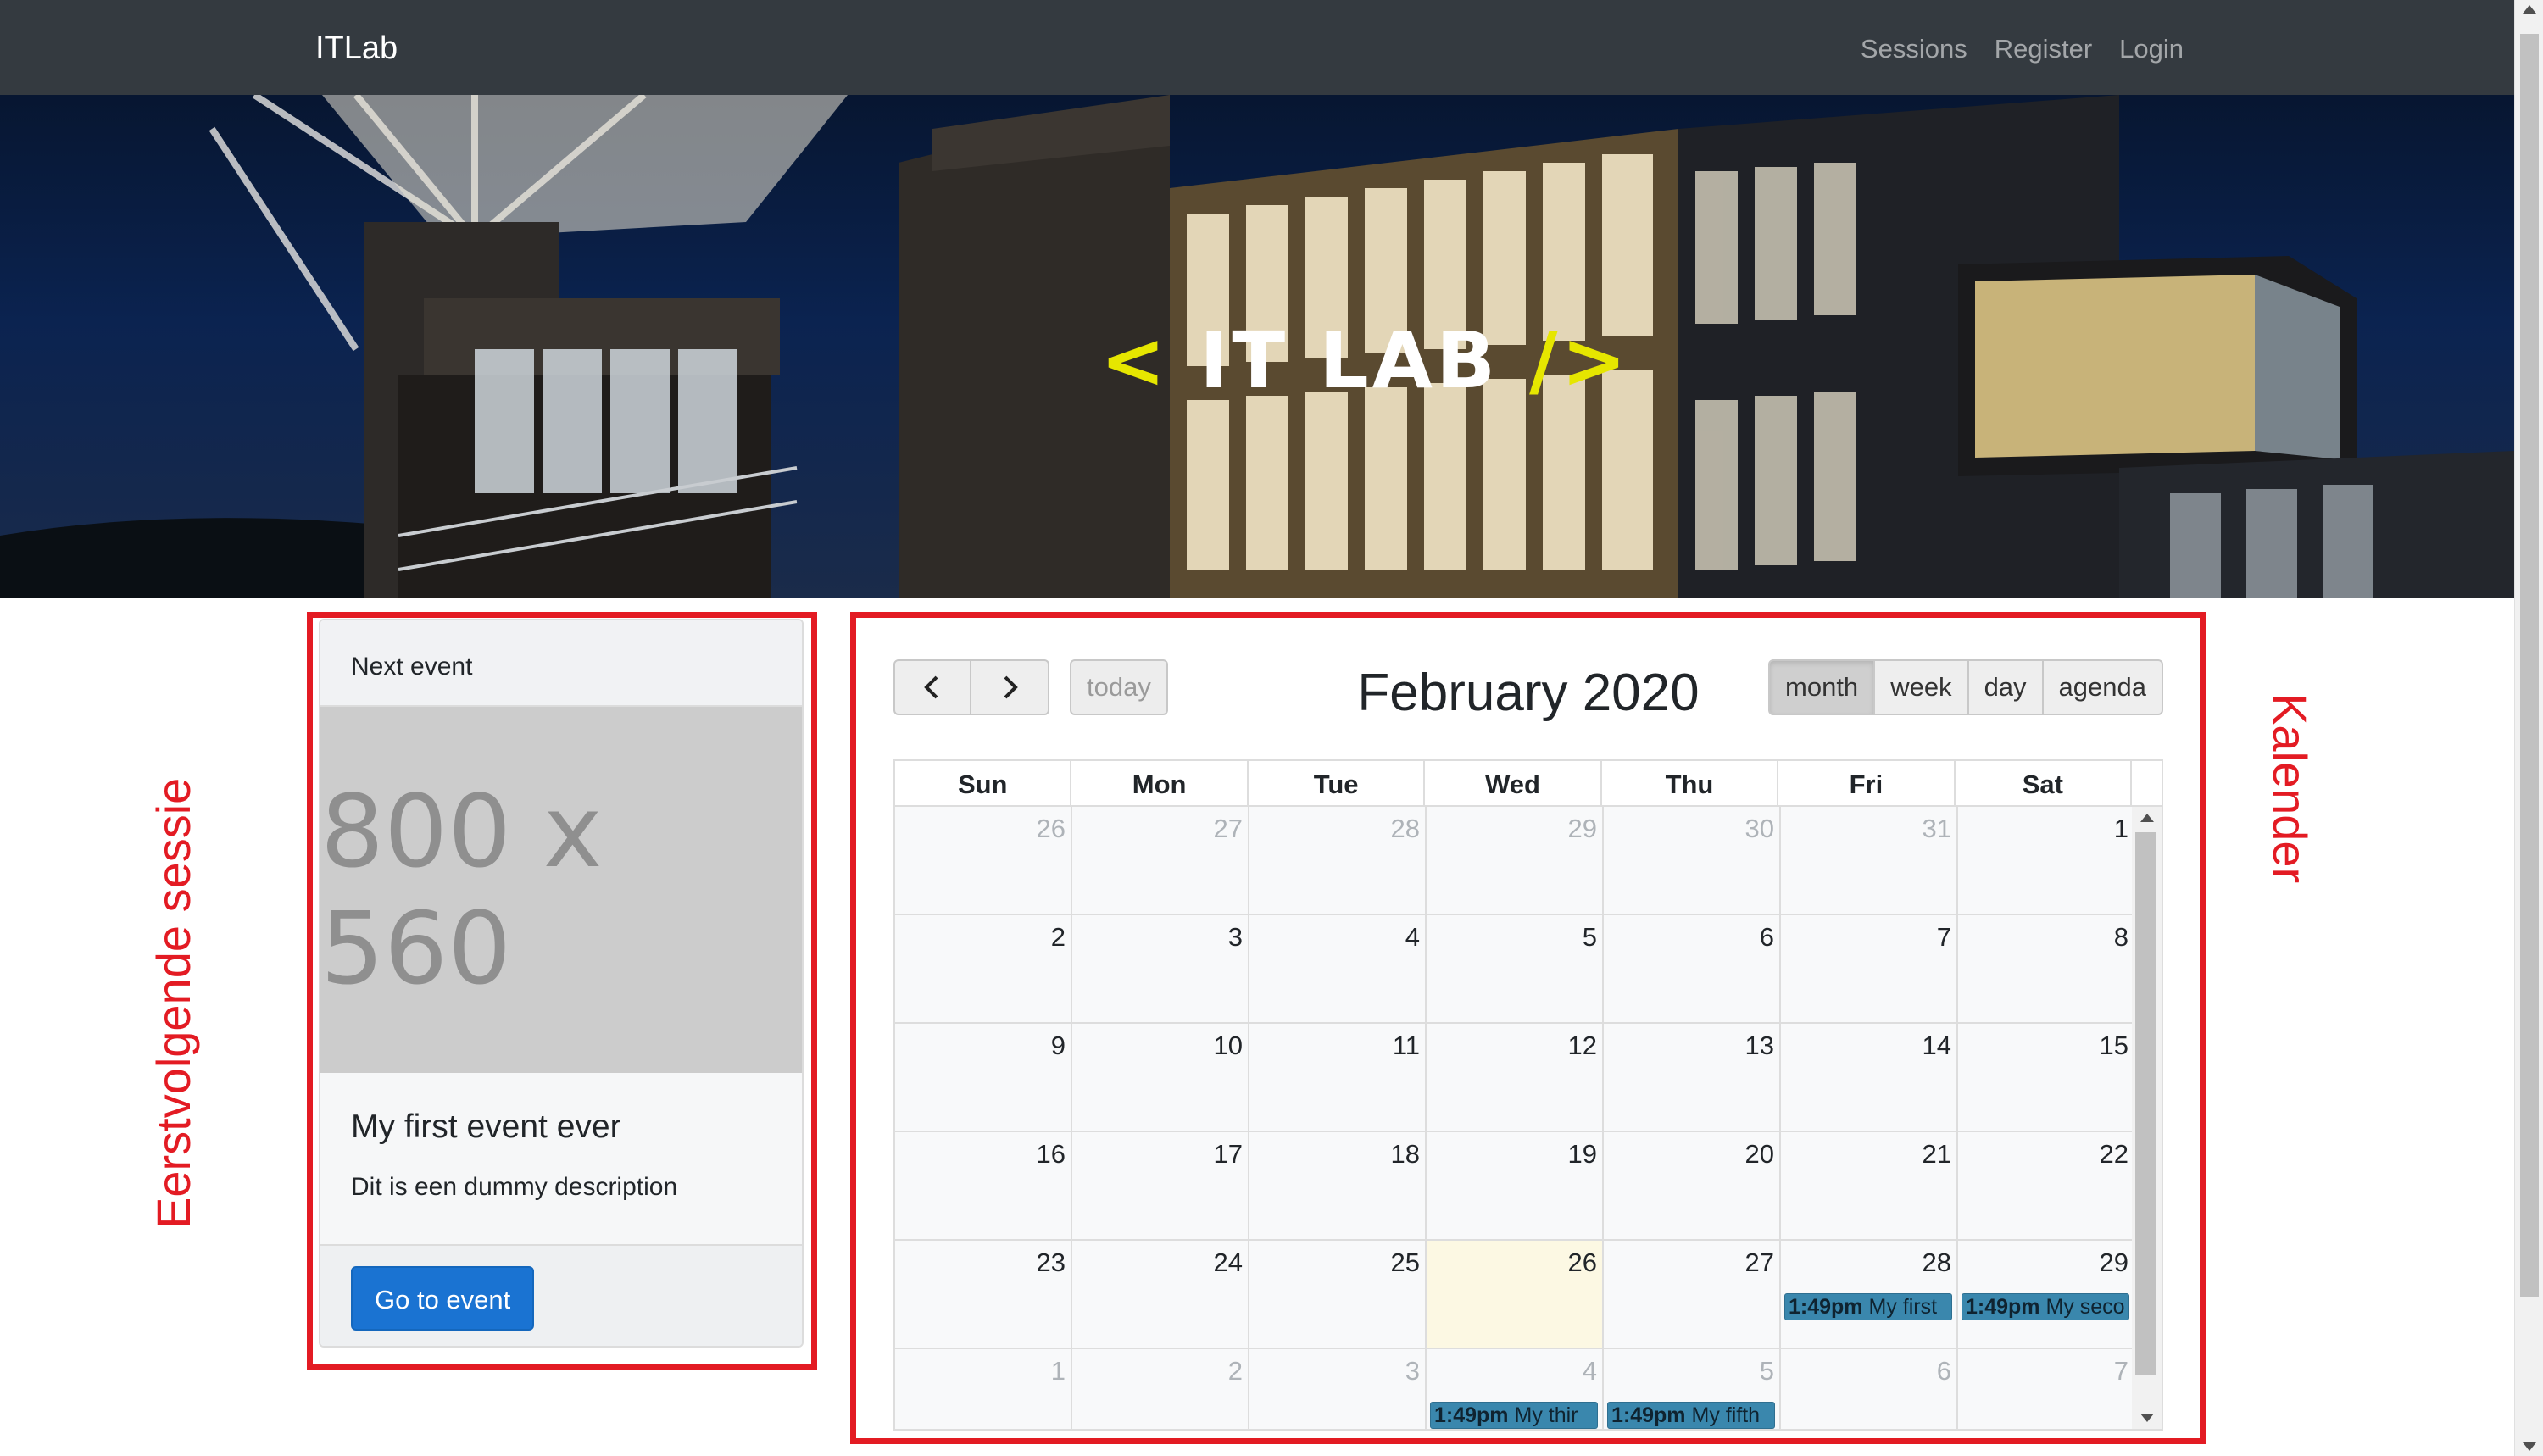 This screenshot has width=2543, height=1456. What do you see at coordinates (1516, 1077) in the screenshot?
I see `calendar-day-cell: 12` at bounding box center [1516, 1077].